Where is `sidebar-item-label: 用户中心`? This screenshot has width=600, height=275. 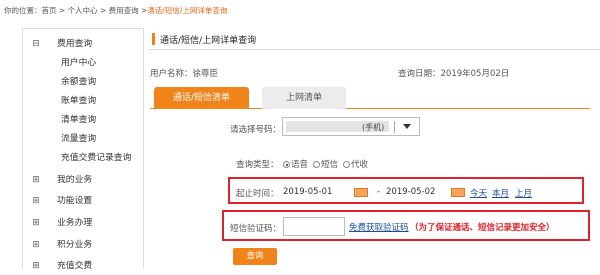
sidebar-item-label: 用户中心 is located at coordinates (79, 63).